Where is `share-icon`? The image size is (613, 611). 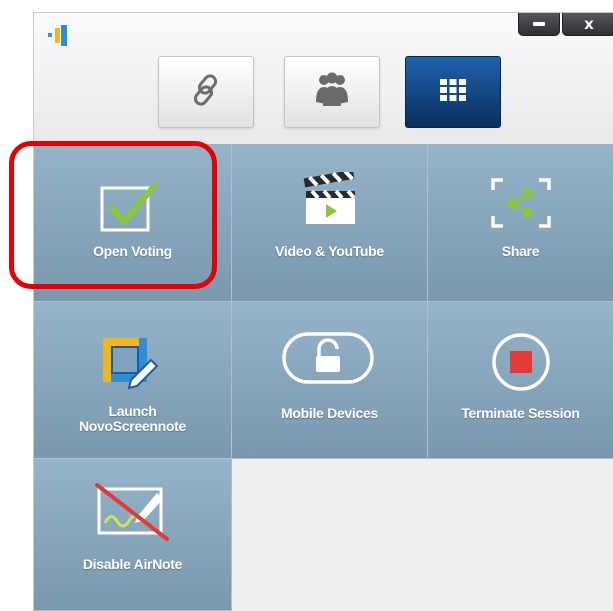 share-icon is located at coordinates (521, 205).